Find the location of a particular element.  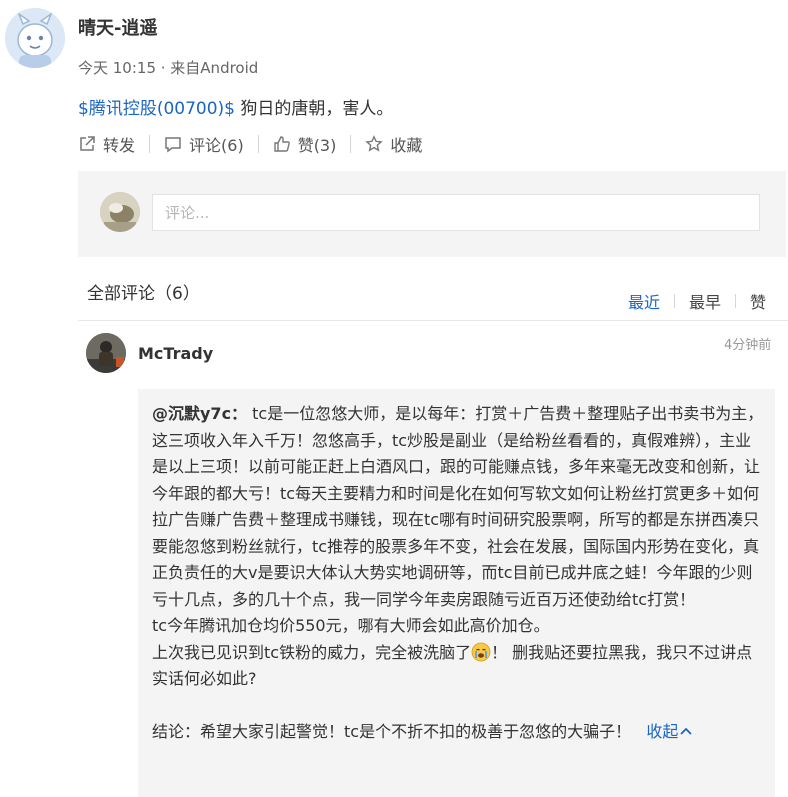

sort-recent-tab: 最近 is located at coordinates (644, 301).